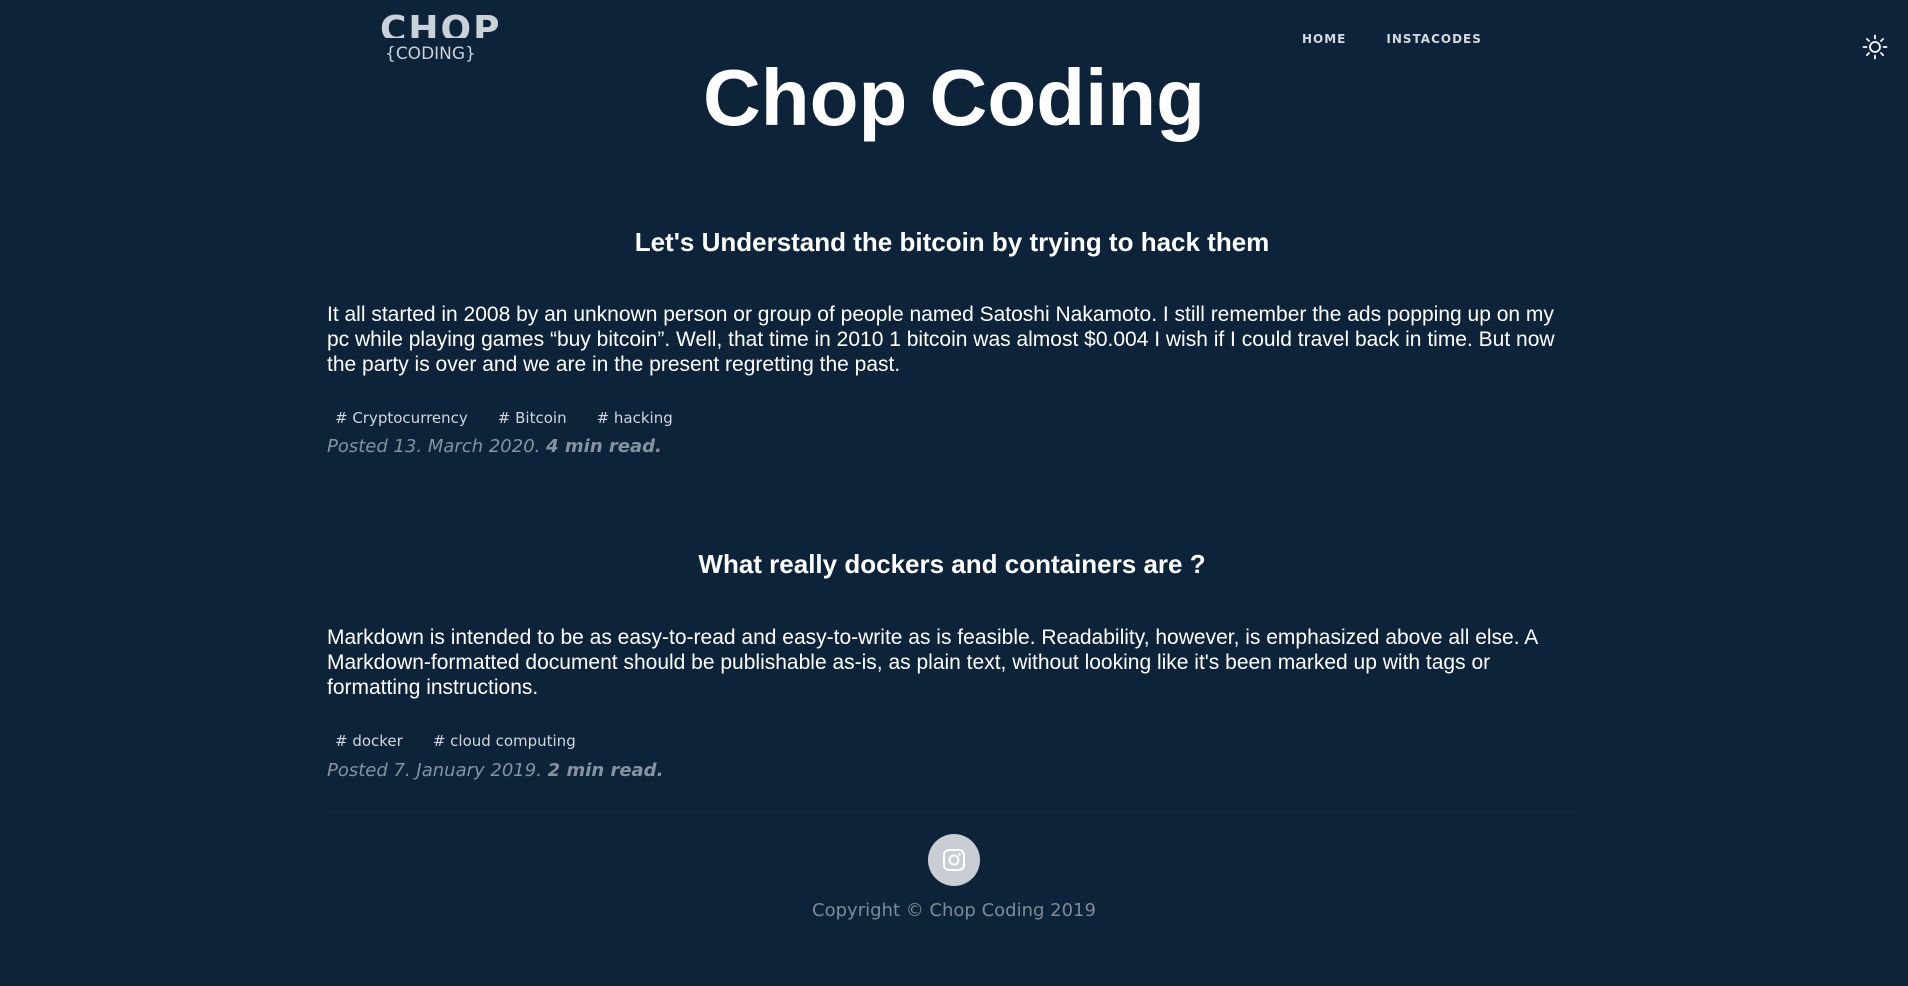 The width and height of the screenshot is (1908, 986). Describe the element at coordinates (401, 418) in the screenshot. I see `tag-cryptocurrency: # Cryptocurrency` at that location.